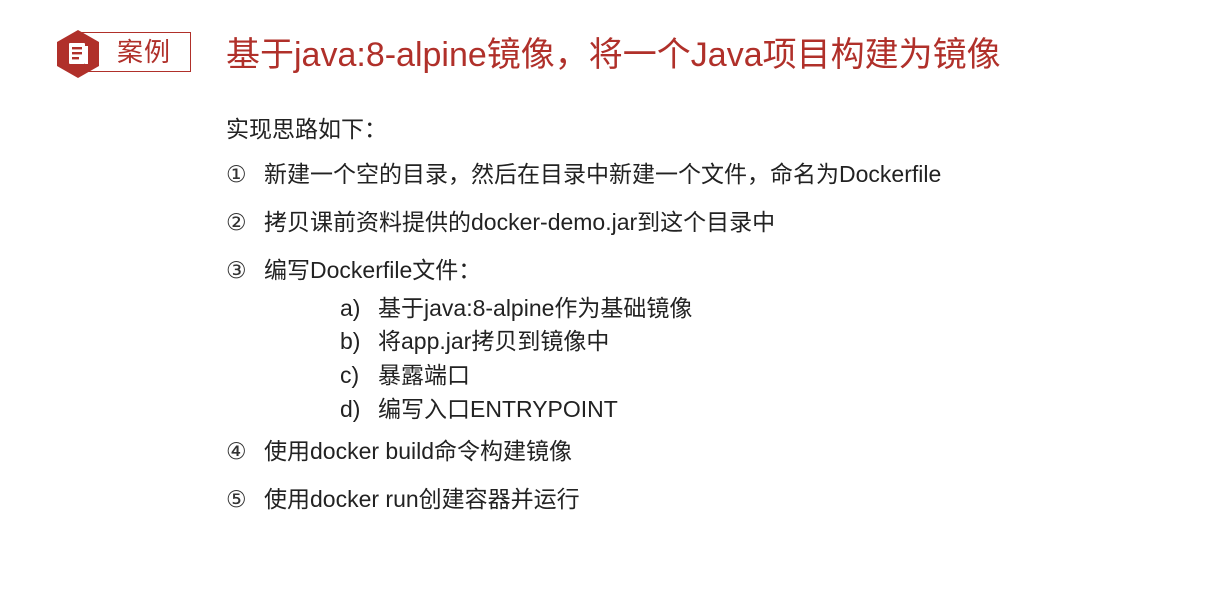 This screenshot has height=616, width=1226. Describe the element at coordinates (236, 270) in the screenshot. I see `step-number: ③` at that location.